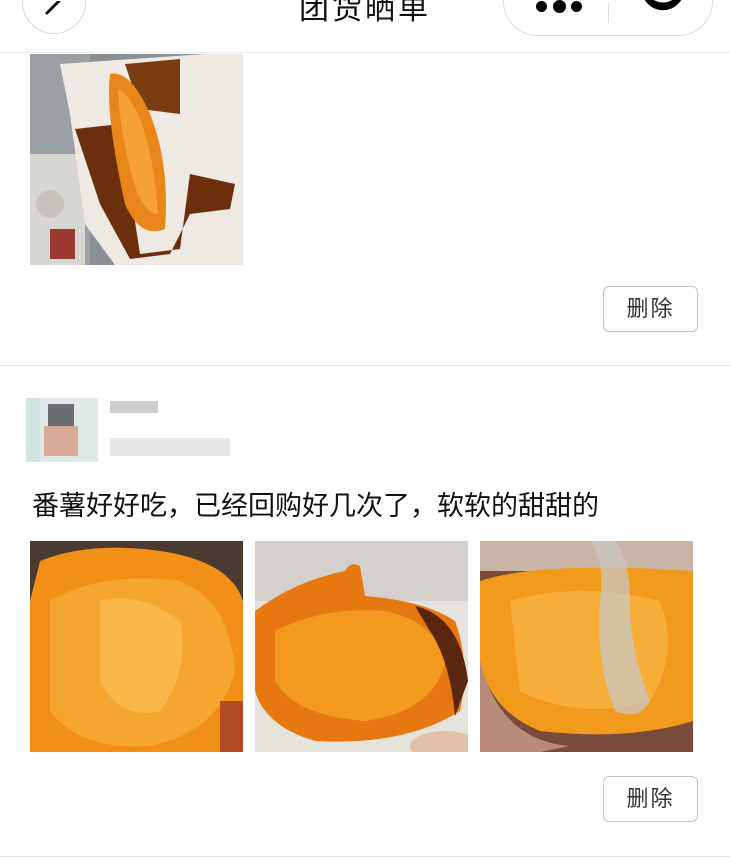  I want to click on roasted-sweet-potato-photo, so click(136, 159).